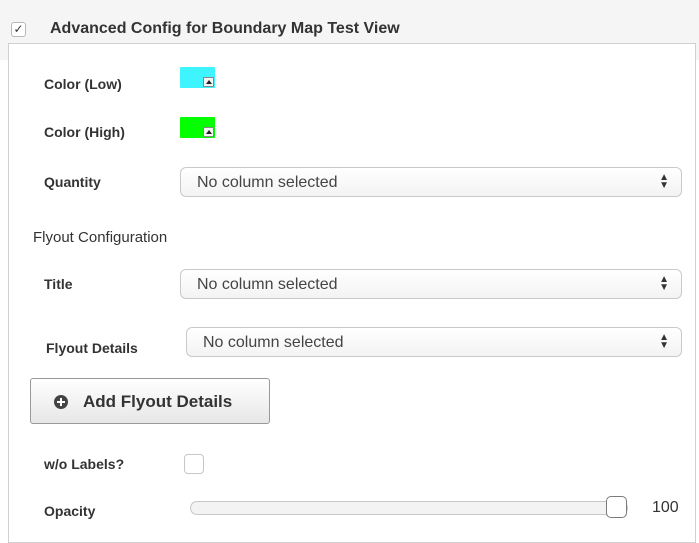  Describe the element at coordinates (100, 237) in the screenshot. I see `flyout-section-title: Flyout Configuration` at that location.